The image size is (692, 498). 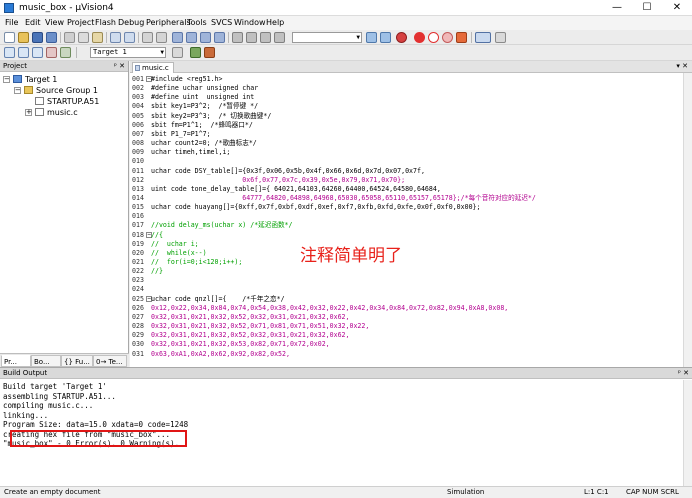 I want to click on cut-icon, so click(x=69, y=37).